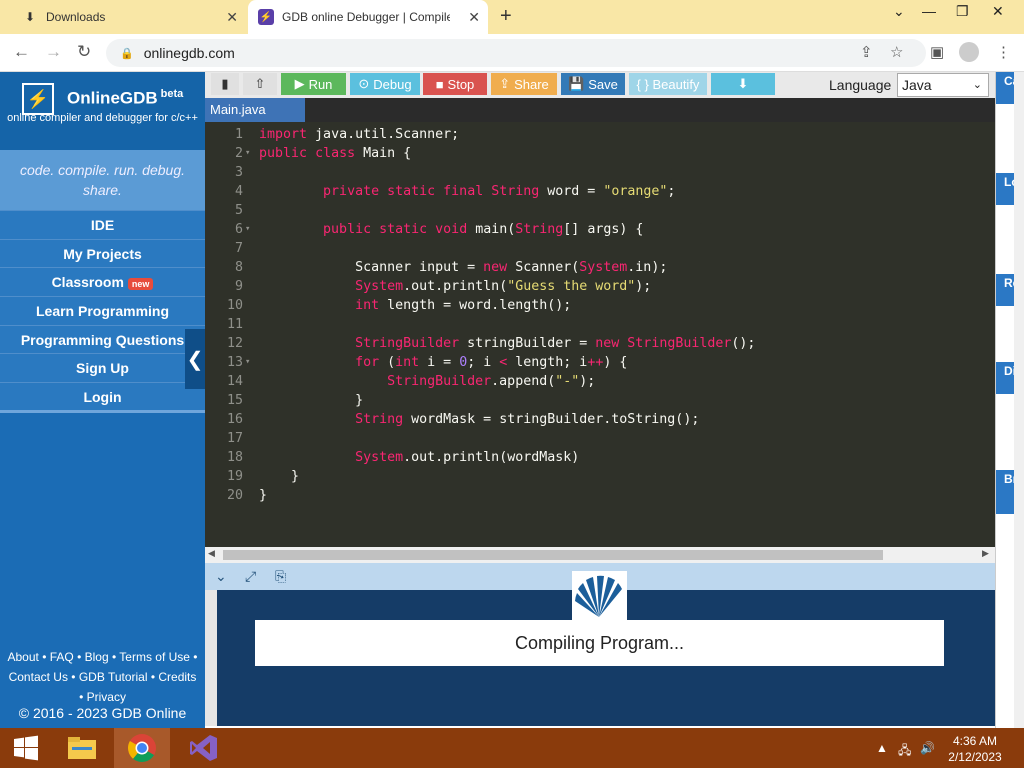  Describe the element at coordinates (962, 11) in the screenshot. I see `restore-icon: ❐` at that location.